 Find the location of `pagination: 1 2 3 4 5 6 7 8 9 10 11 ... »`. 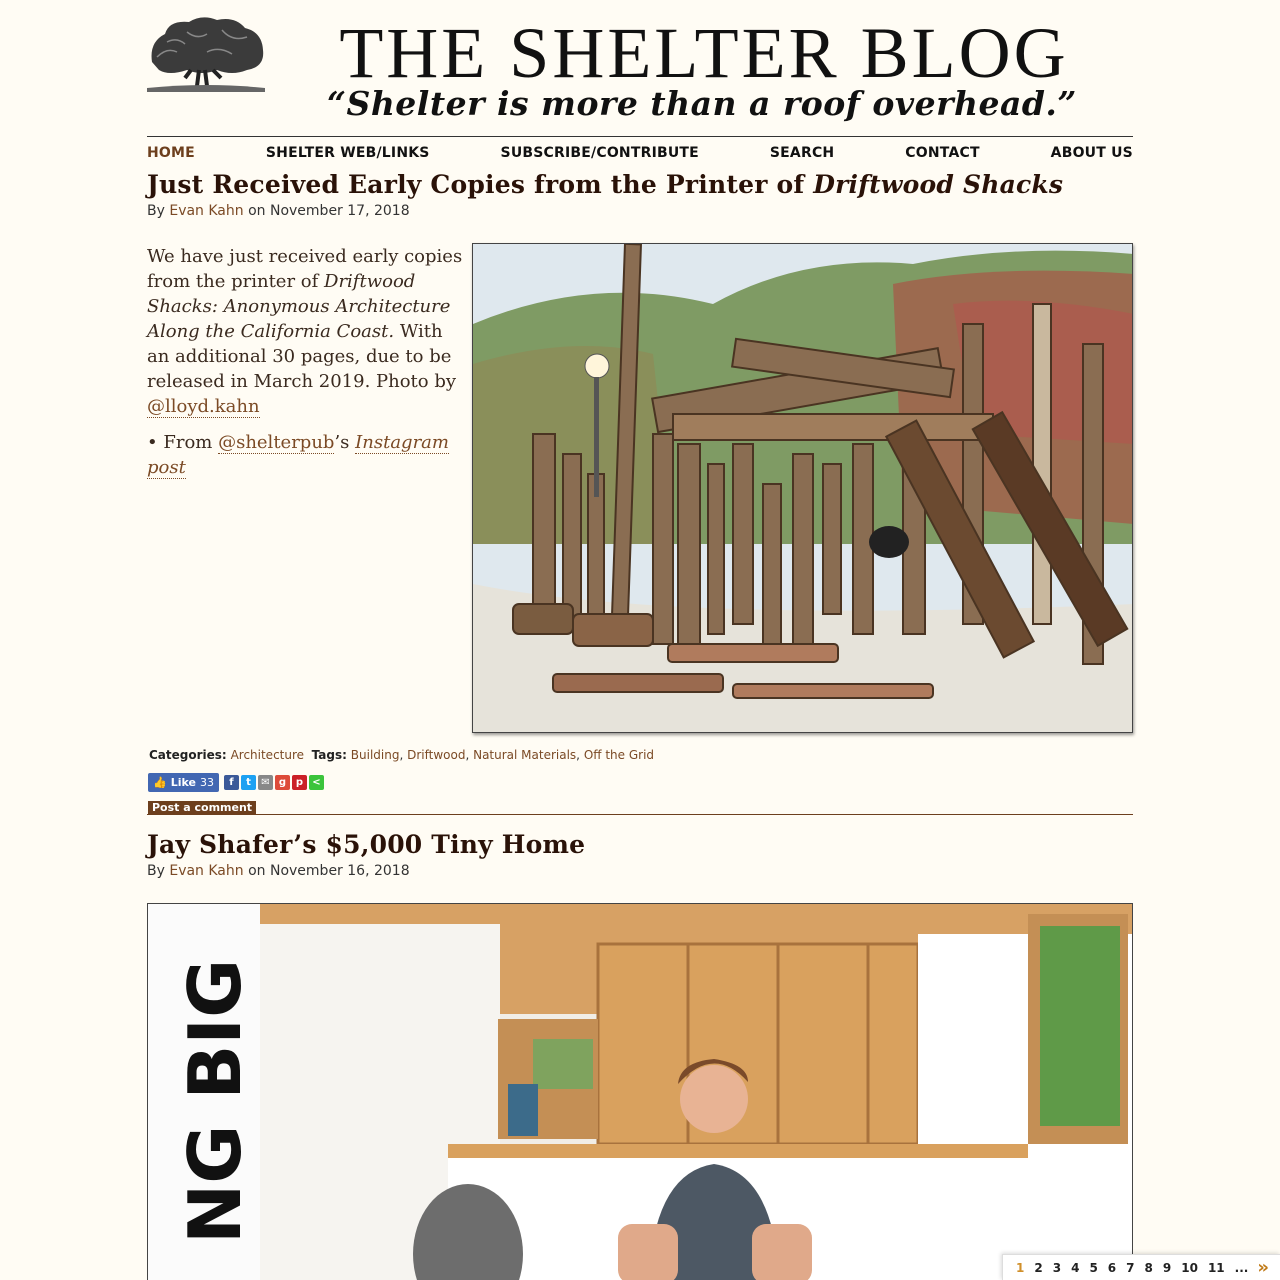

pagination: 1 2 3 4 5 6 7 8 9 10 11 ... » is located at coordinates (1141, 1267).